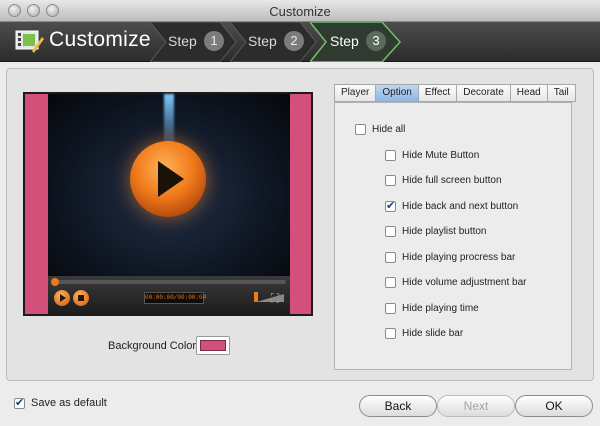 This screenshot has width=600, height=426. I want to click on option-label: Hide volume adjustment bar, so click(464, 282).